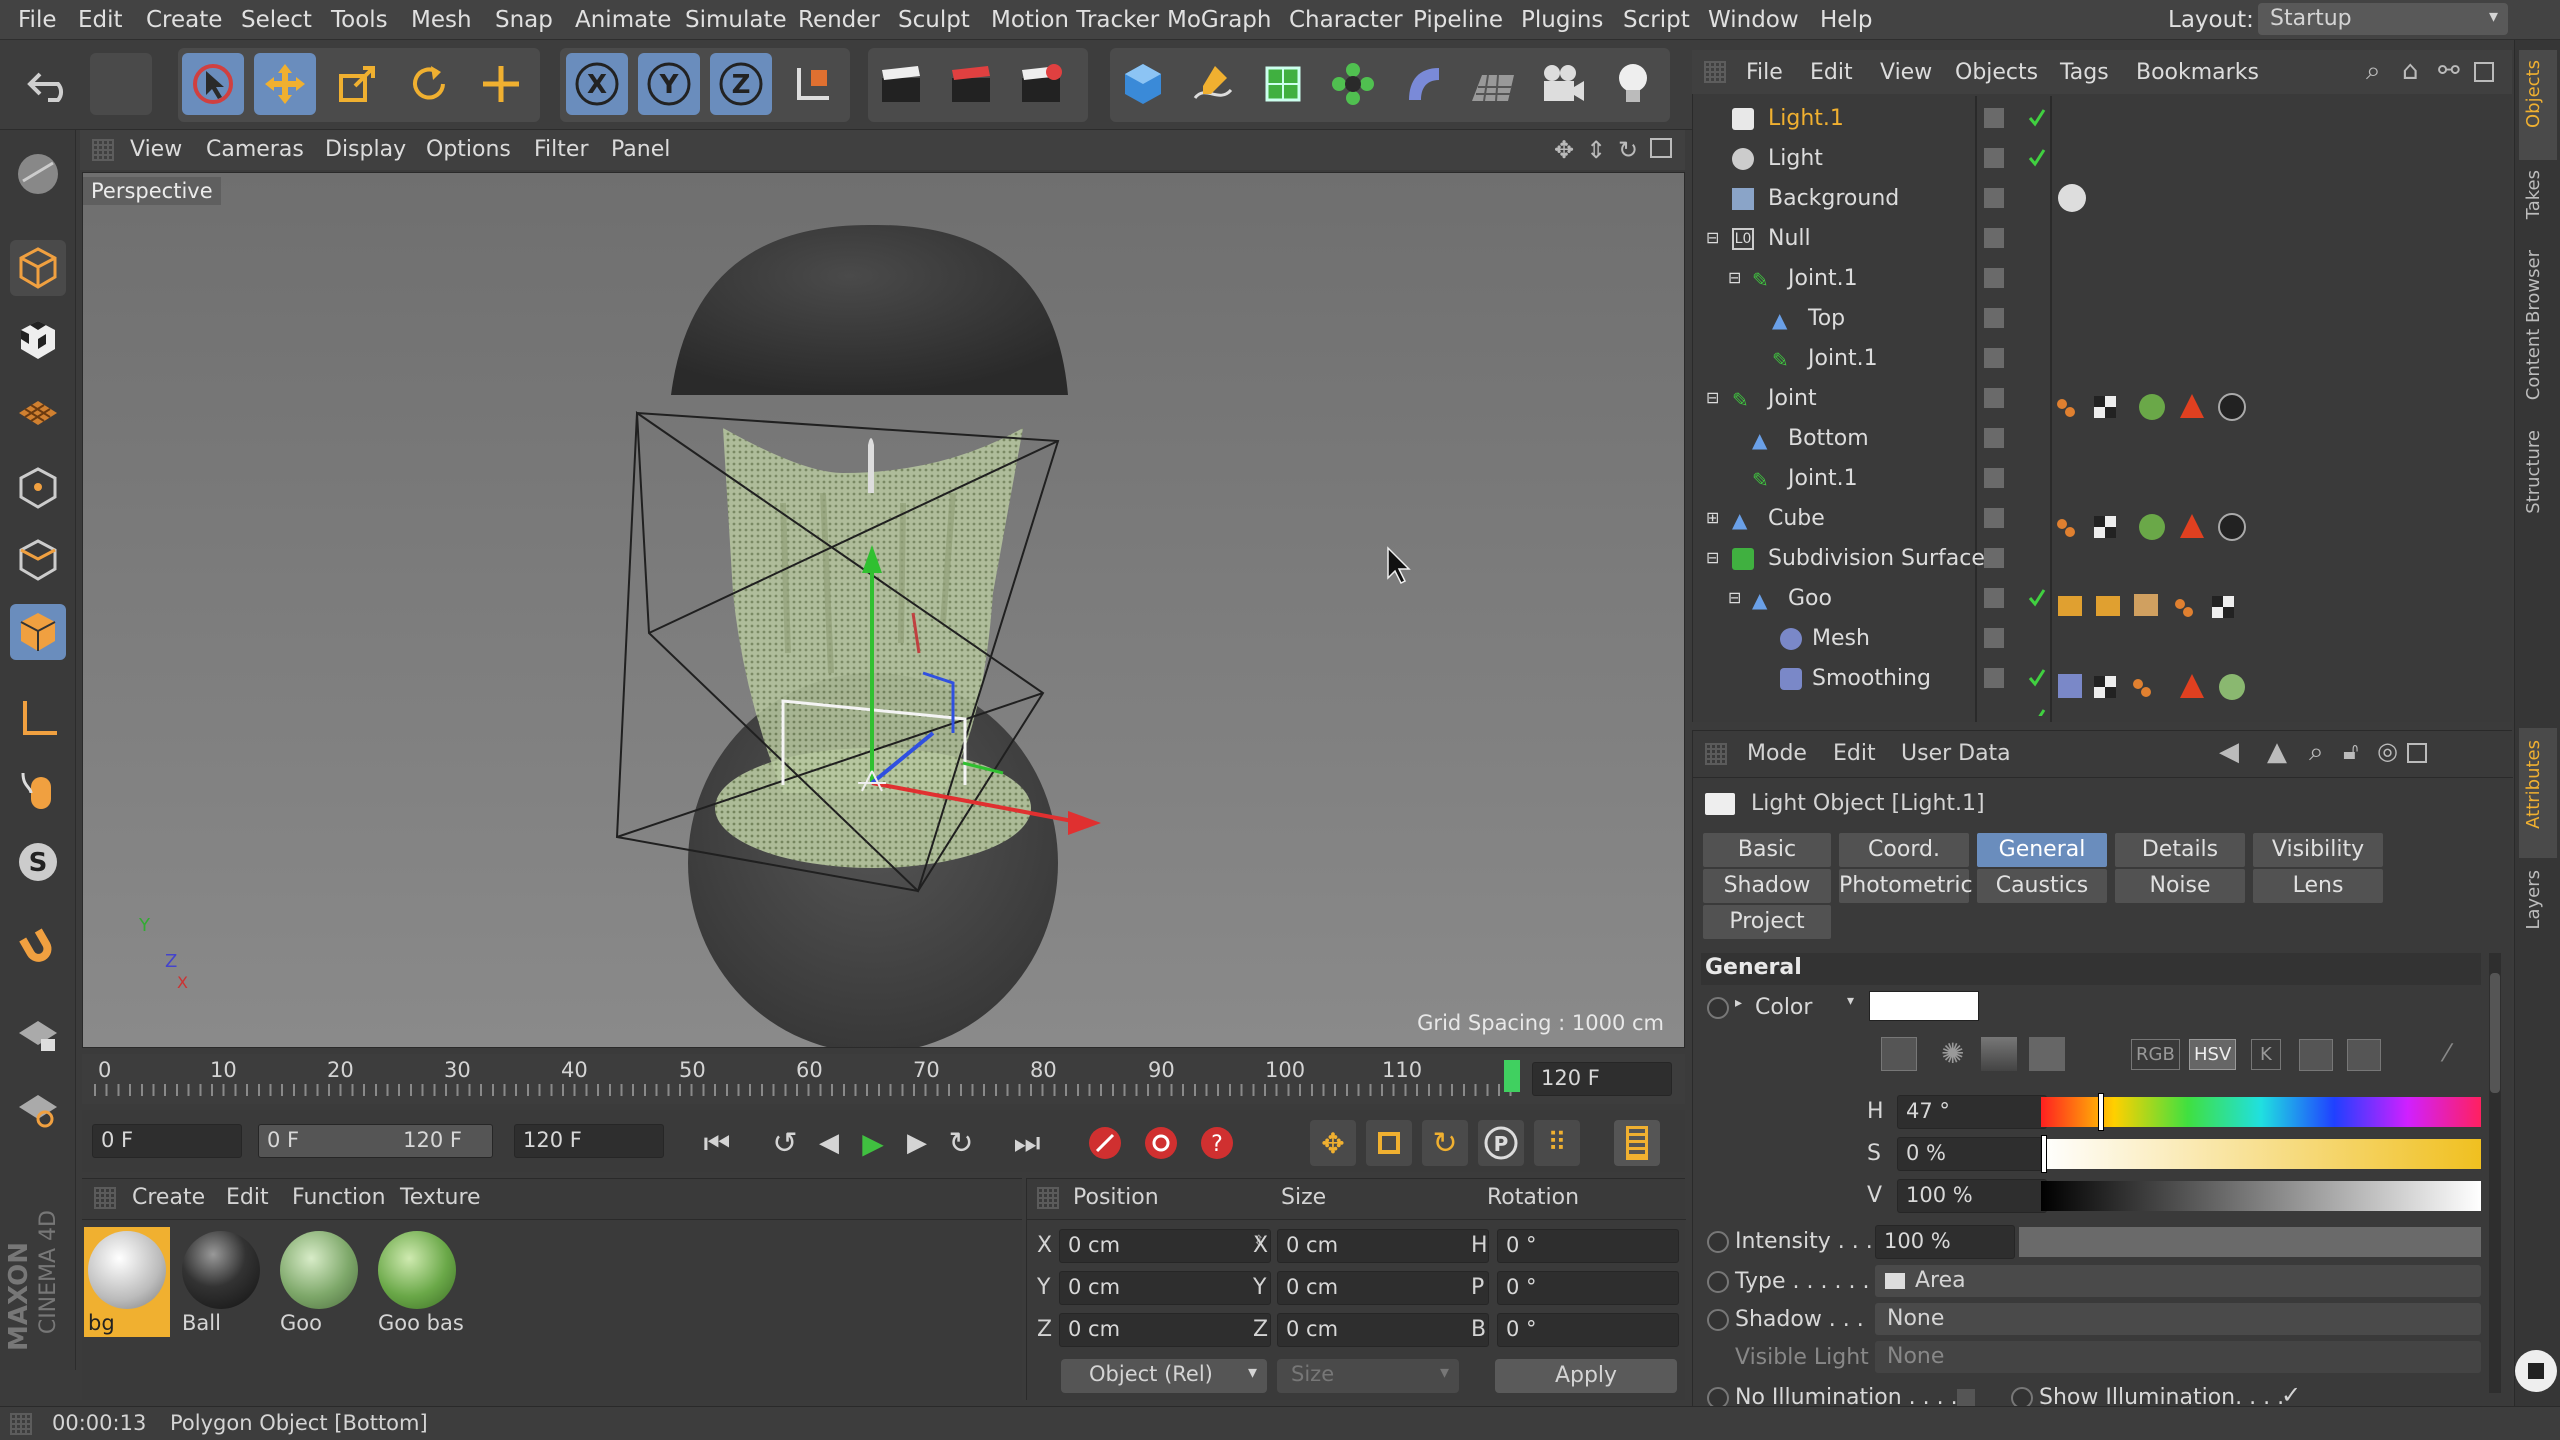 Image resolution: width=2560 pixels, height=1440 pixels. What do you see at coordinates (1767, 886) in the screenshot?
I see `tab-shadow: Shadow` at bounding box center [1767, 886].